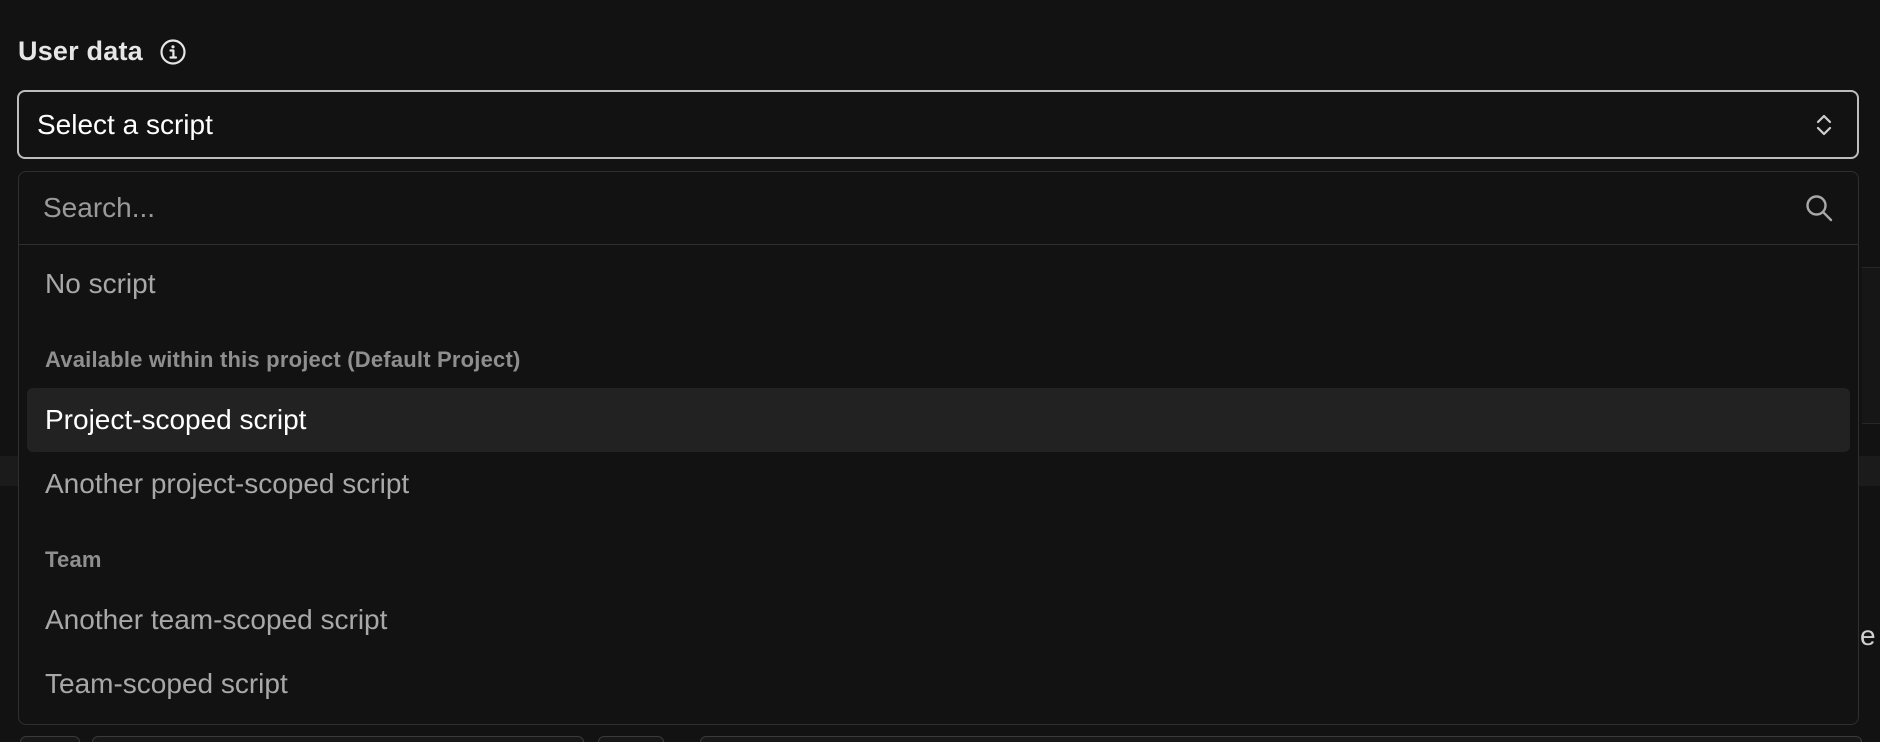 The height and width of the screenshot is (742, 1880). I want to click on group-heading-team: Team, so click(73, 559).